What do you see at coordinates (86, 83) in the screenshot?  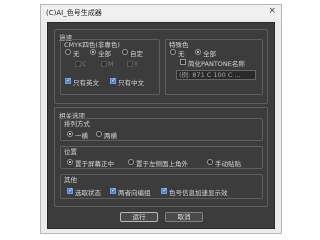 I see `only-english-label: 只有英文` at bounding box center [86, 83].